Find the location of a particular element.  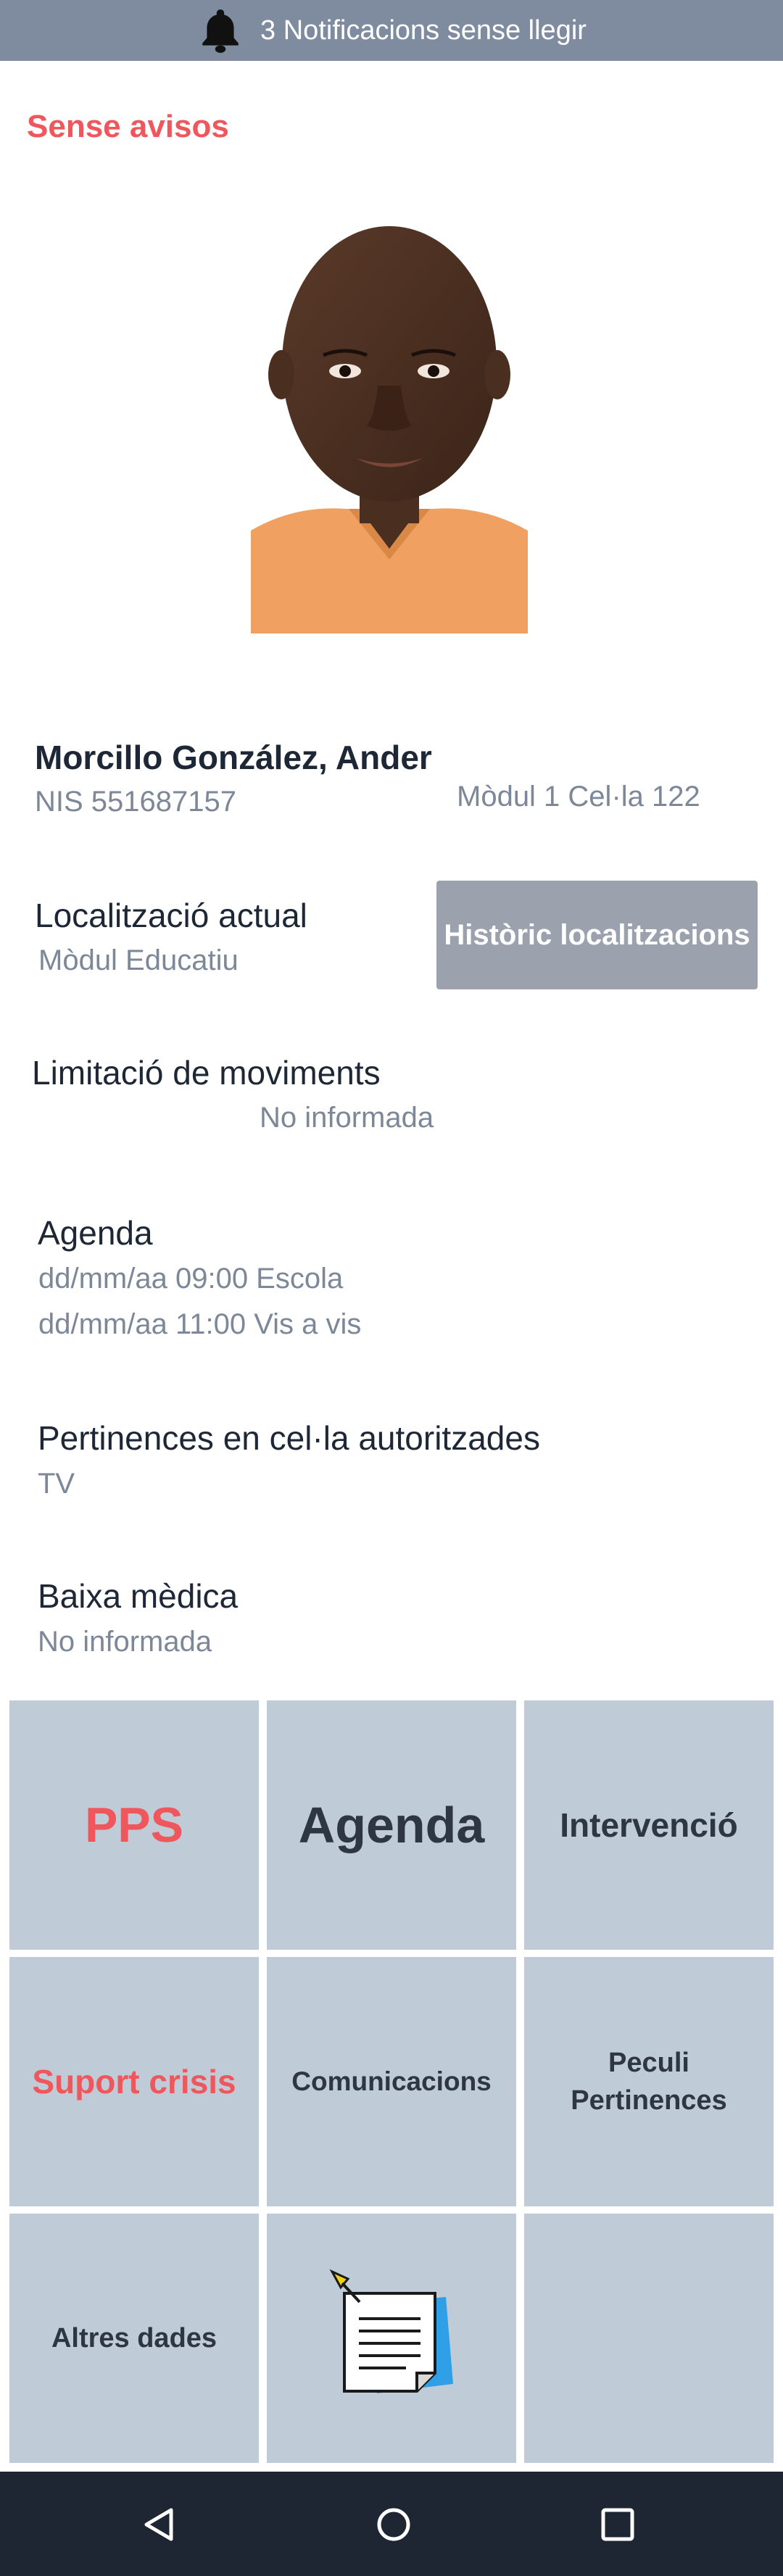

movement-limit-value: No informada is located at coordinates (347, 1118).